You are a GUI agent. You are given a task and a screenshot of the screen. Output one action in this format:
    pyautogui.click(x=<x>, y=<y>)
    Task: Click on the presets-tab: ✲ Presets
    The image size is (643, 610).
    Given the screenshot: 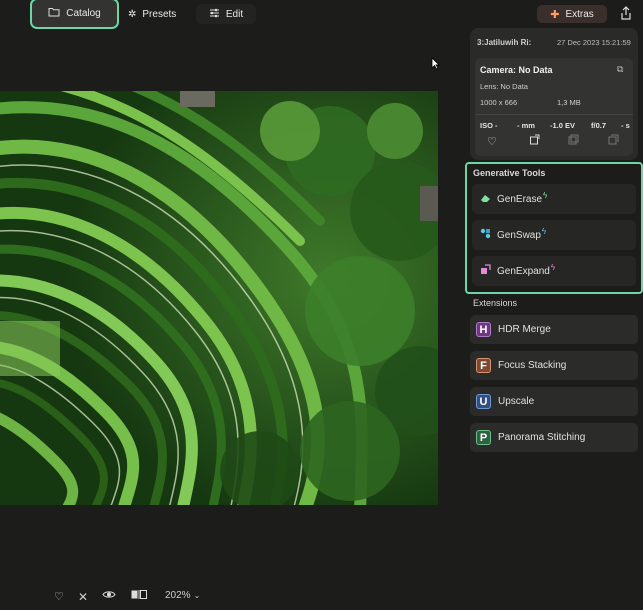 What is the action you would take?
    pyautogui.click(x=152, y=14)
    